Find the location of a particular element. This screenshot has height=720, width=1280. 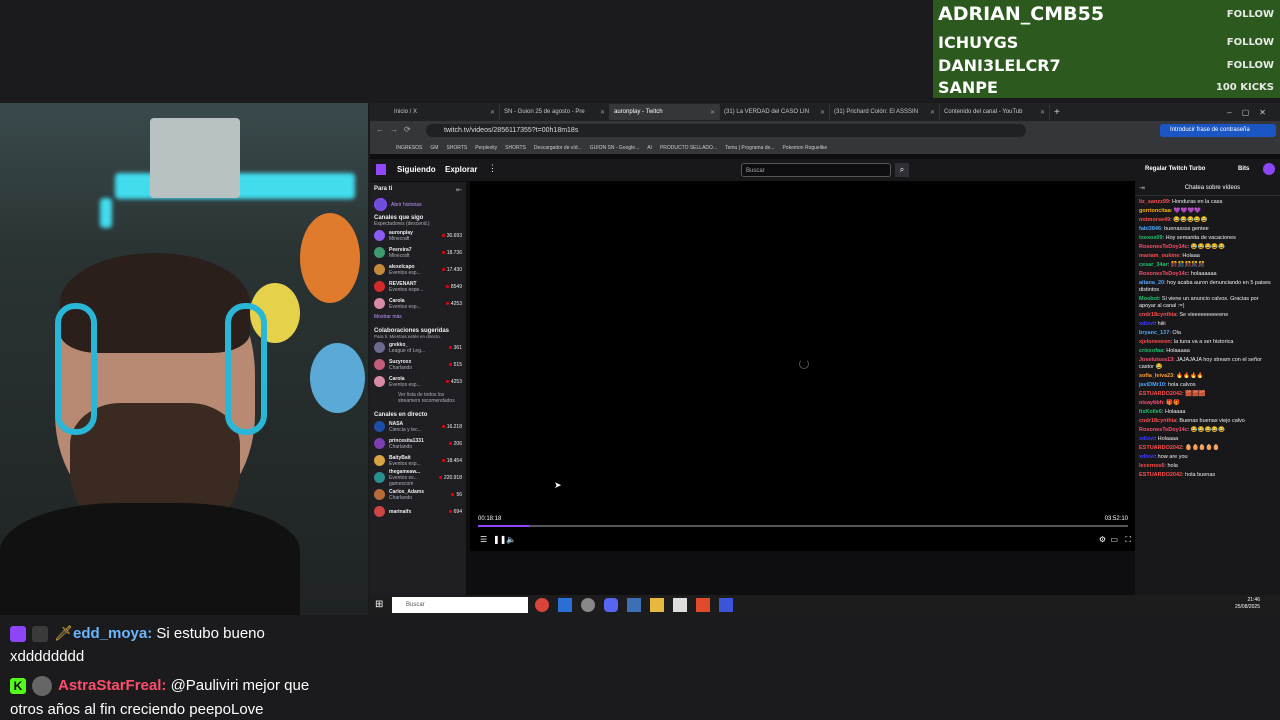

sidebar-channel: Peereira7 Minecraft 18.736 is located at coordinates (418, 252).